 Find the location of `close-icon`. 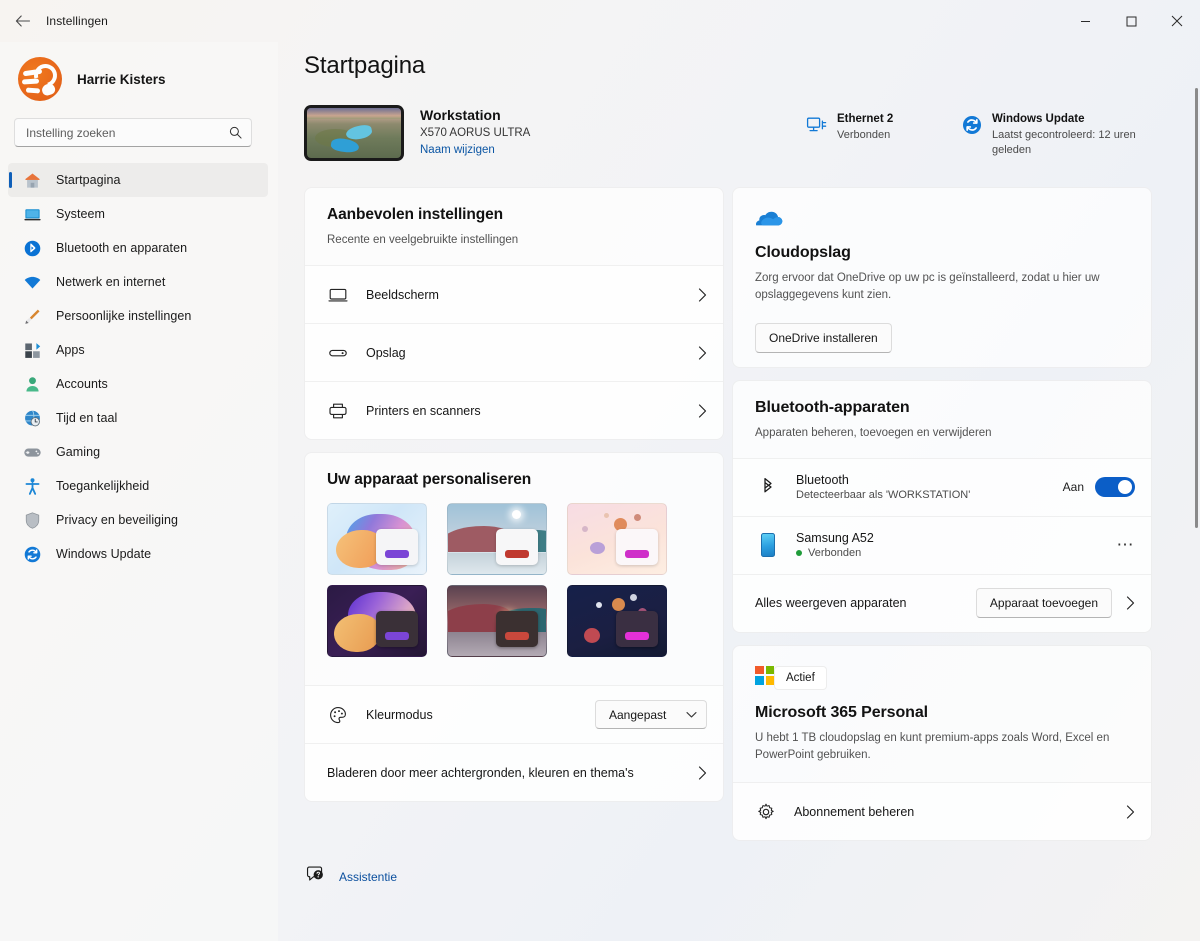

close-icon is located at coordinates (1177, 21).